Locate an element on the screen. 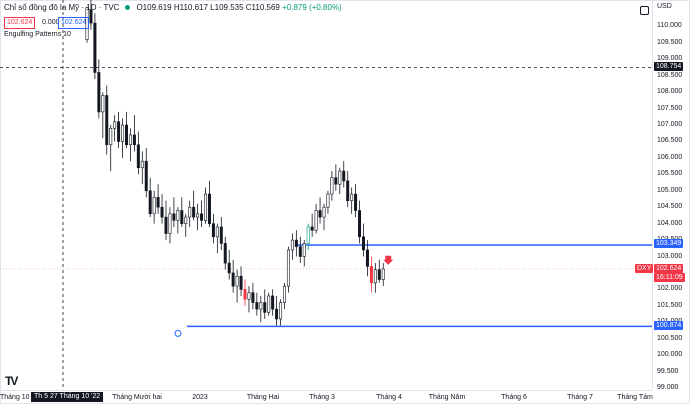 The width and height of the screenshot is (690, 404). gear-icon is located at coordinates (644, 10).